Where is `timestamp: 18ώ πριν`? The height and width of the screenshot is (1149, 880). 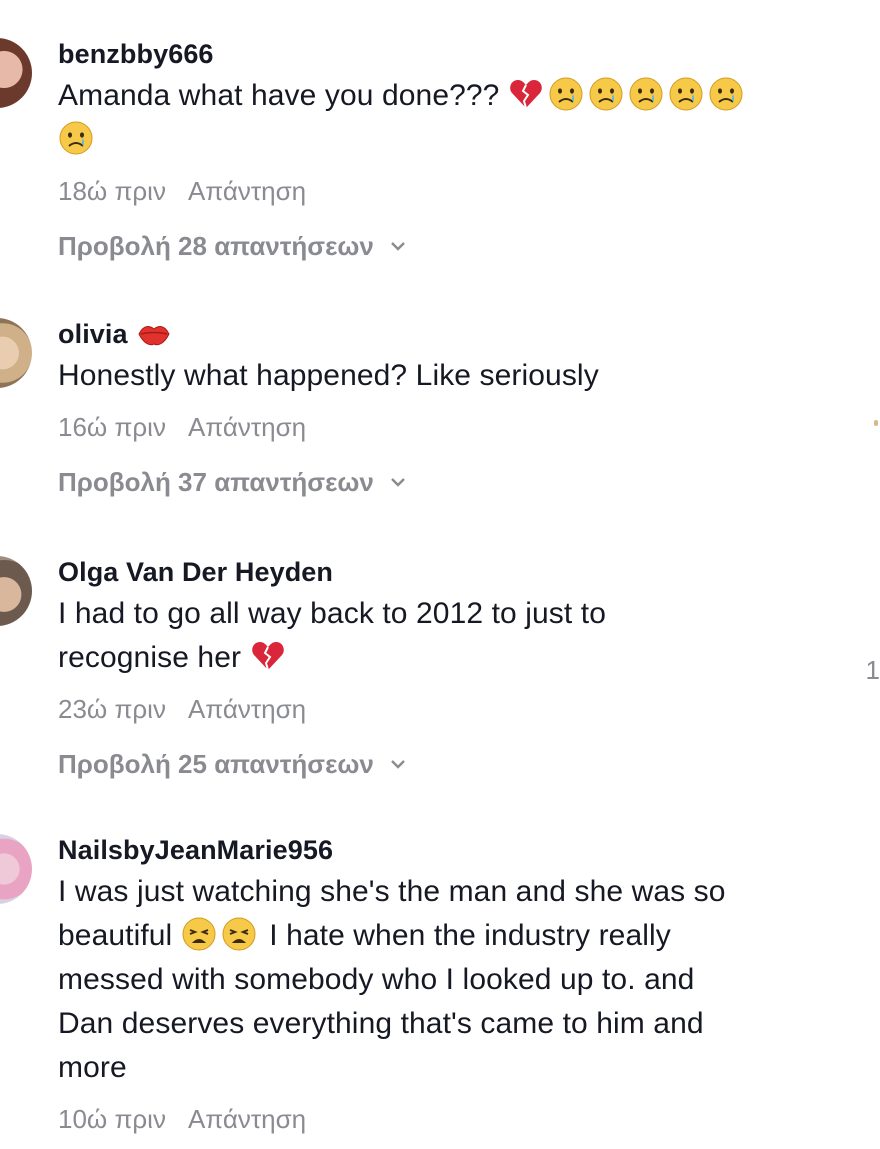 timestamp: 18ώ πριν is located at coordinates (112, 190).